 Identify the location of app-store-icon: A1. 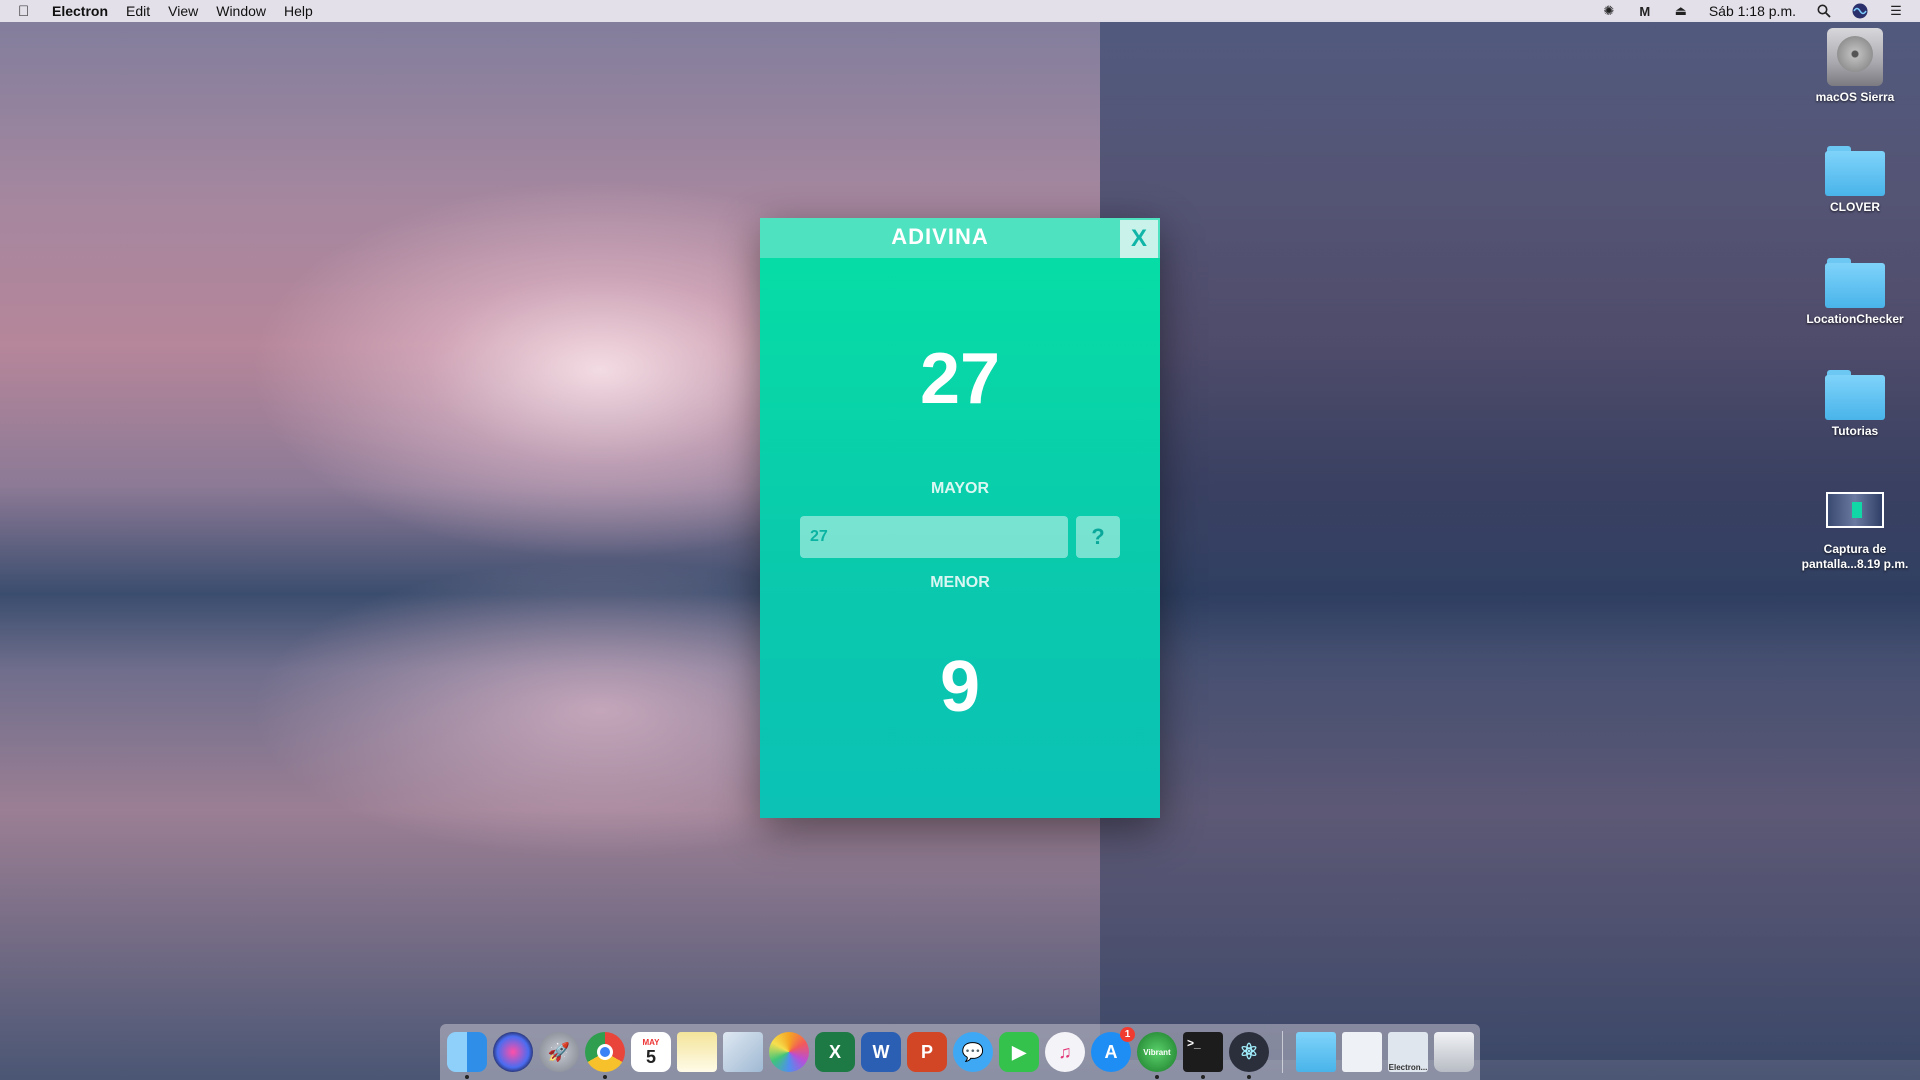
(1113, 1049).